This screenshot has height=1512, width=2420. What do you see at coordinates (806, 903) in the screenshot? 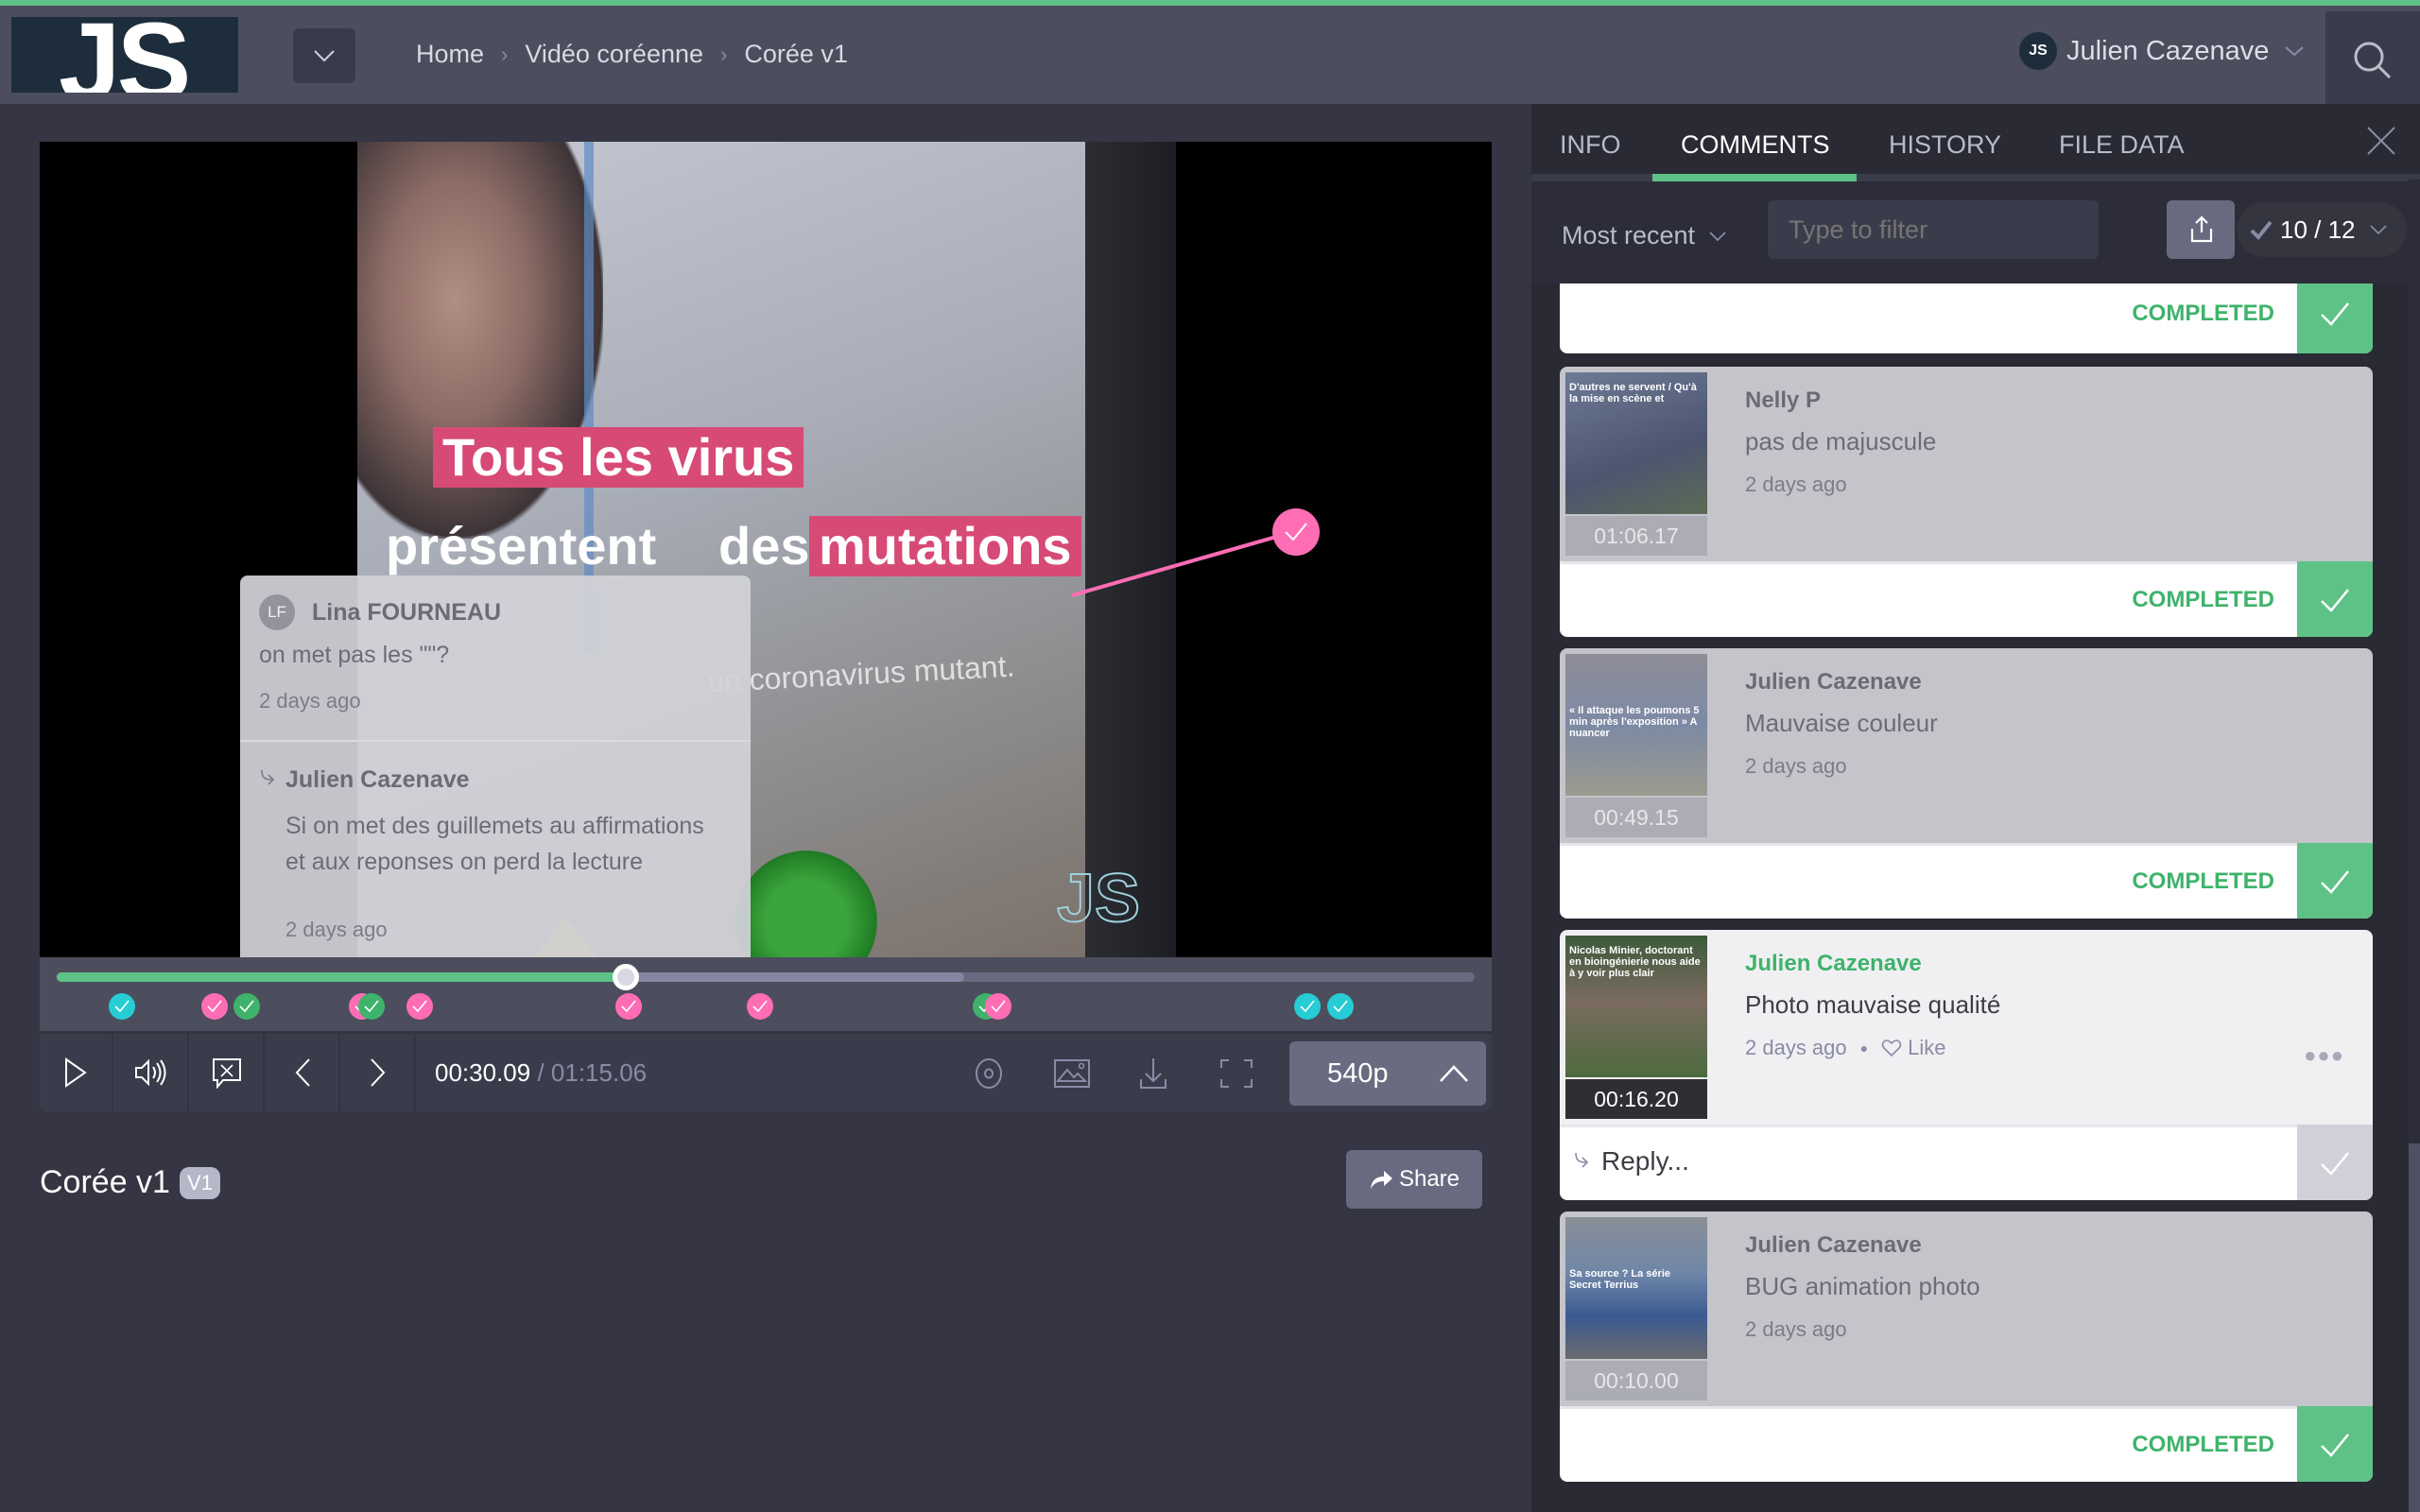
I see `virus-graphic` at bounding box center [806, 903].